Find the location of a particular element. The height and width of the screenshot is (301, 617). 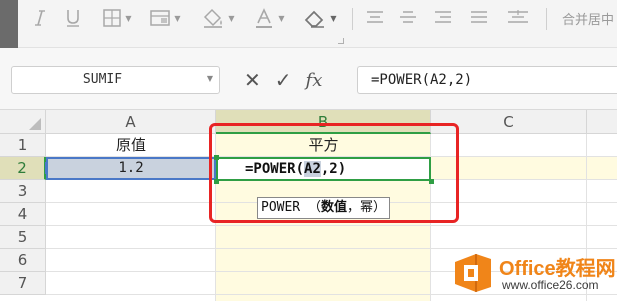

annotation-highlight-box is located at coordinates (334, 173).